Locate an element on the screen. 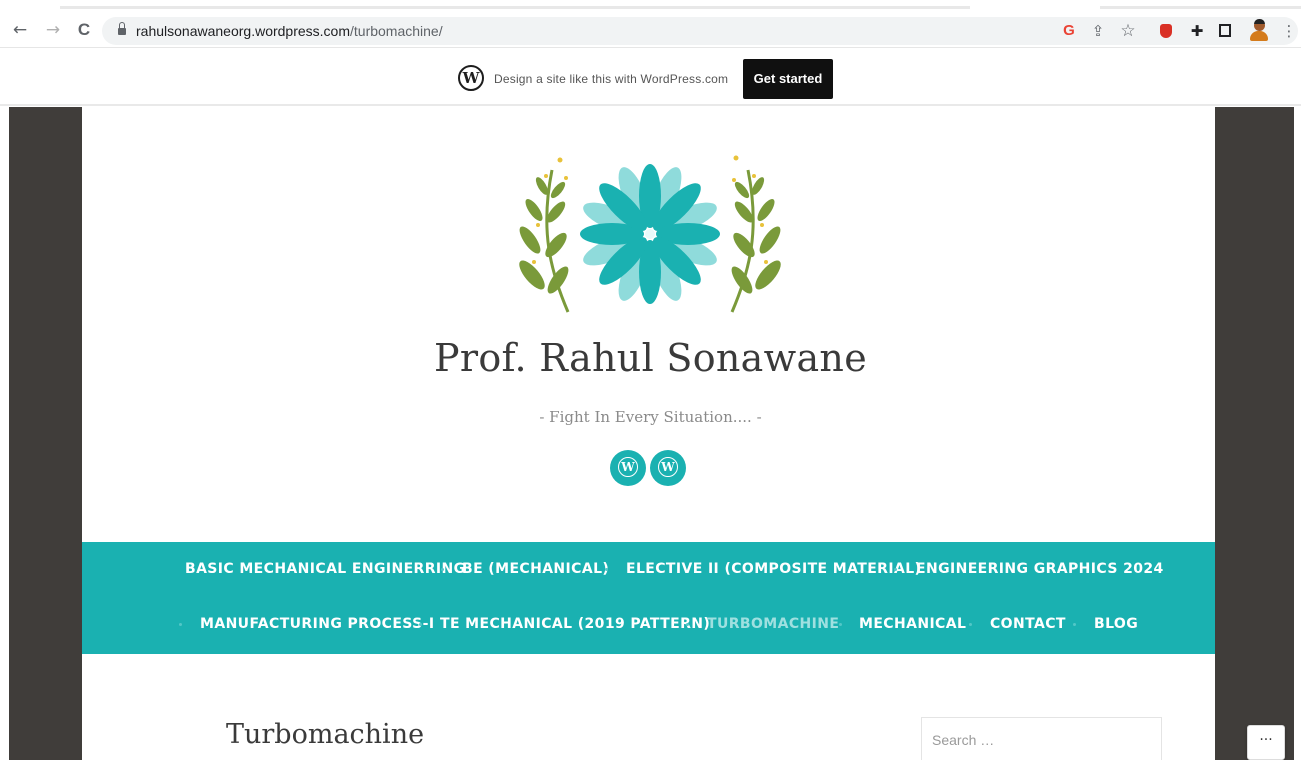 The image size is (1301, 760). share-icon: ⇪ is located at coordinates (1098, 31).